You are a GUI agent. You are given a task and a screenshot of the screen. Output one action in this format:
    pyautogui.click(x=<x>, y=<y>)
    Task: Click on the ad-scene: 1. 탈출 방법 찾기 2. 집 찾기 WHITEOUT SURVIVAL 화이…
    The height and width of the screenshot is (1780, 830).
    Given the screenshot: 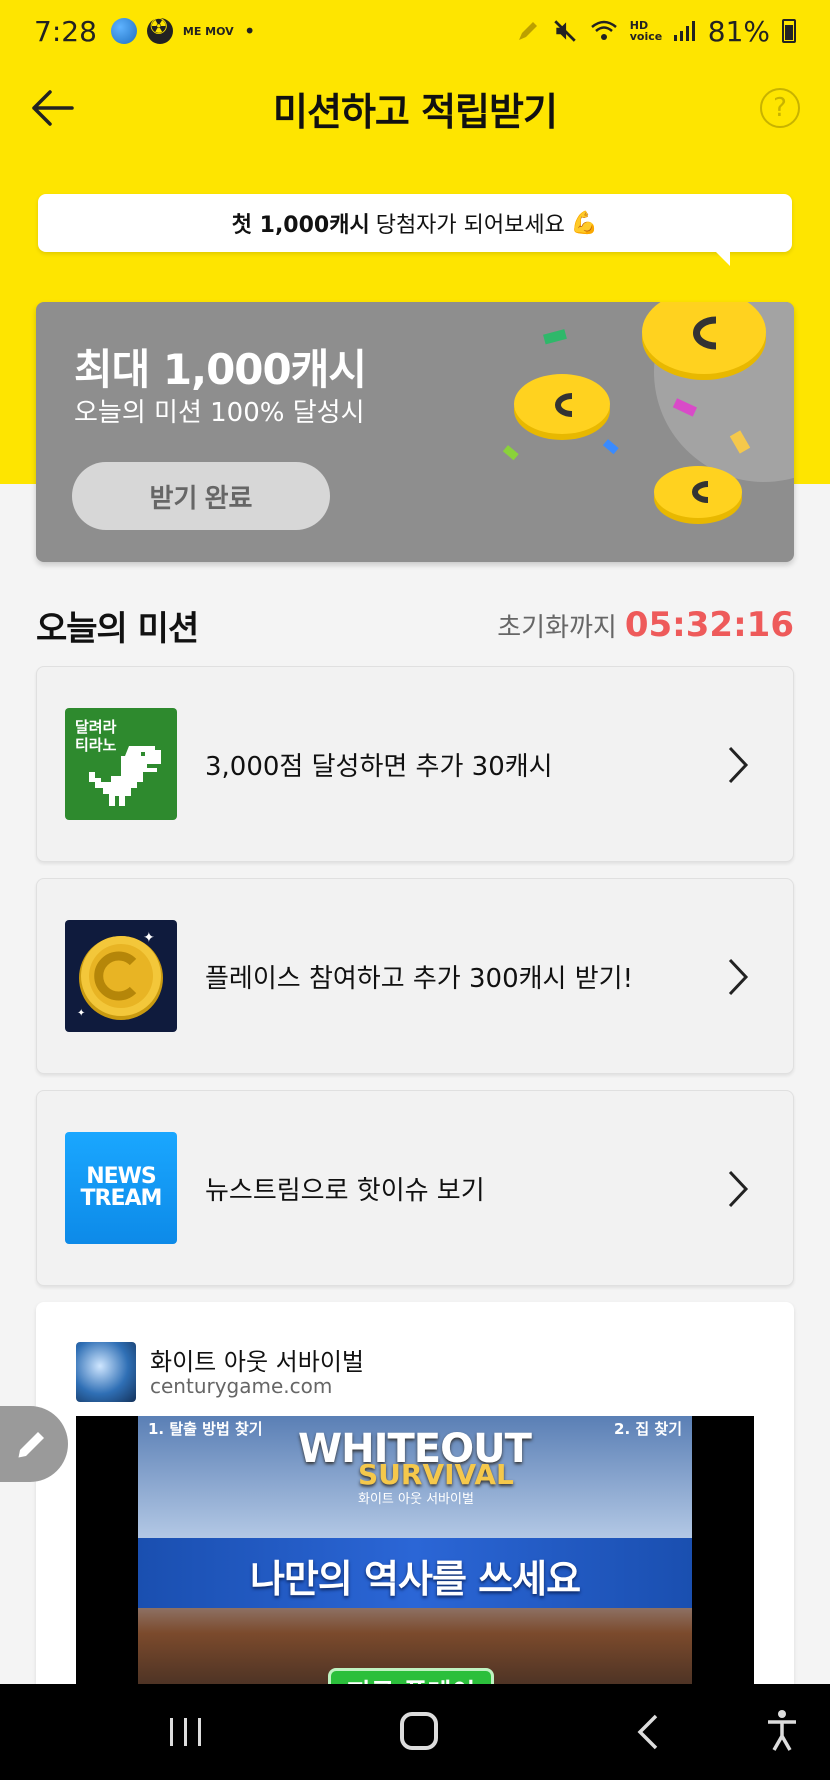 What is the action you would take?
    pyautogui.click(x=415, y=1559)
    